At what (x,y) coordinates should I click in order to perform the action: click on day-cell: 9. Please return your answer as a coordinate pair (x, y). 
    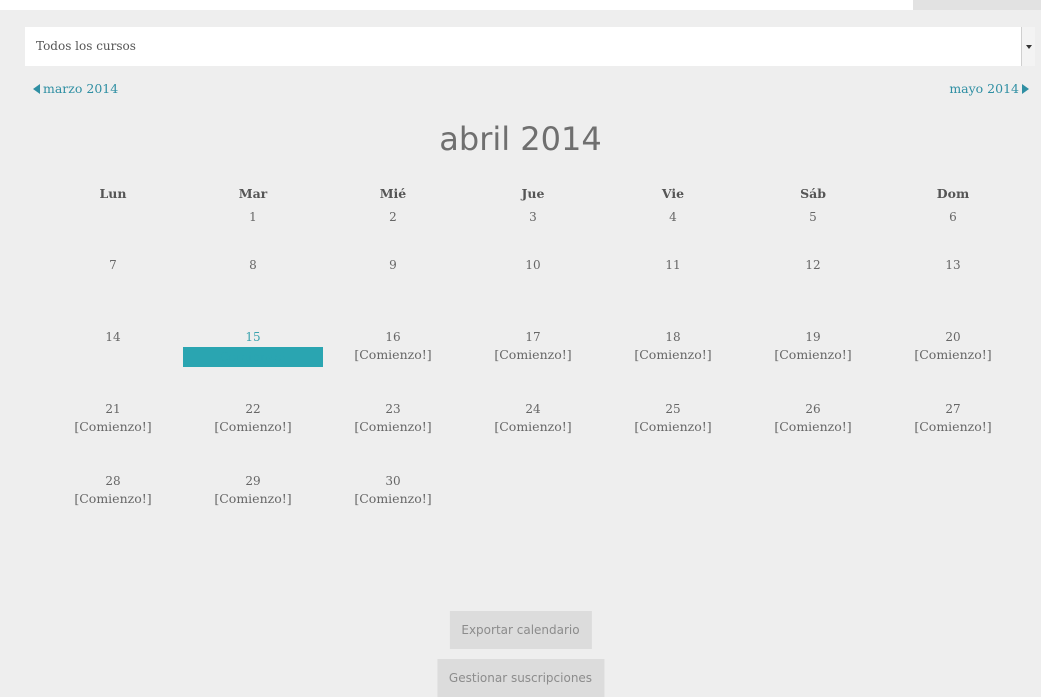
    Looking at the image, I should click on (393, 292).